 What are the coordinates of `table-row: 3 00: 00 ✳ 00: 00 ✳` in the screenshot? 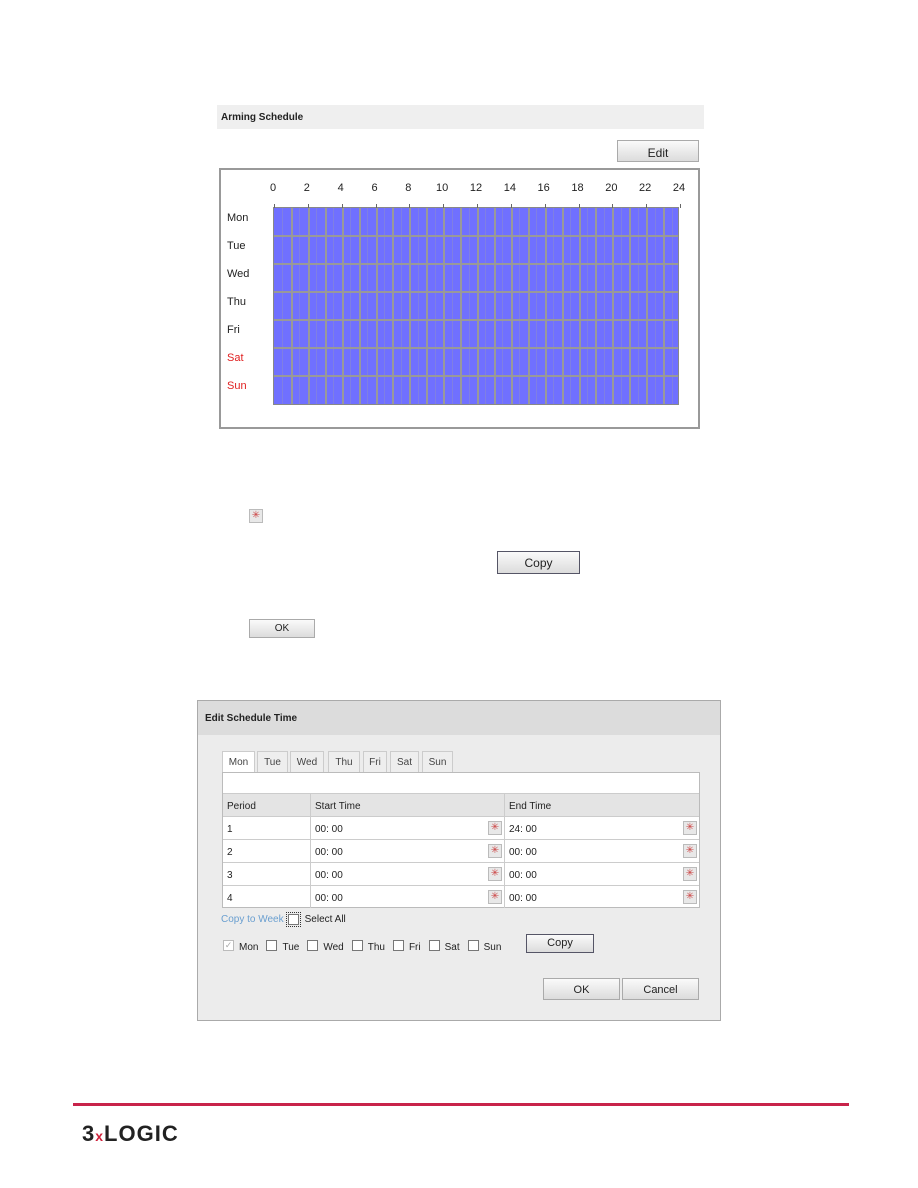 It's located at (461, 873).